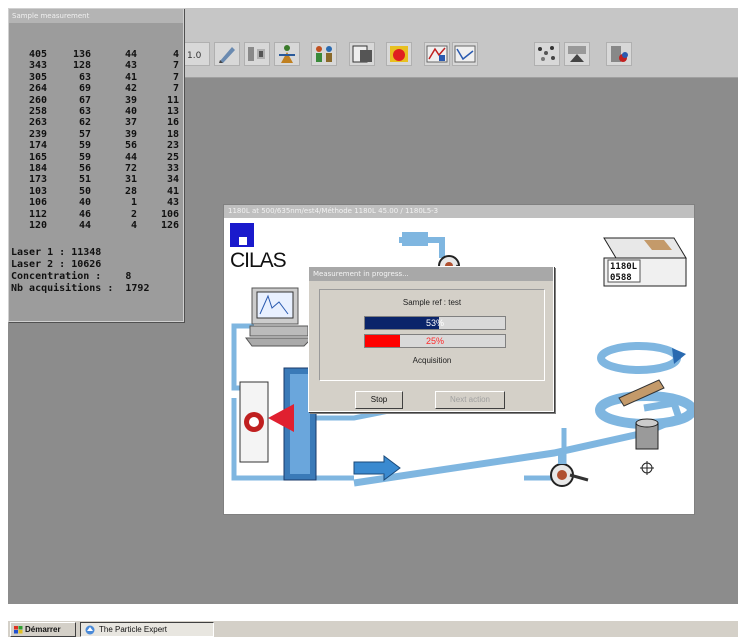 This screenshot has height=637, width=748. What do you see at coordinates (130, 169) in the screenshot?
I see `sample-cell: 72` at bounding box center [130, 169].